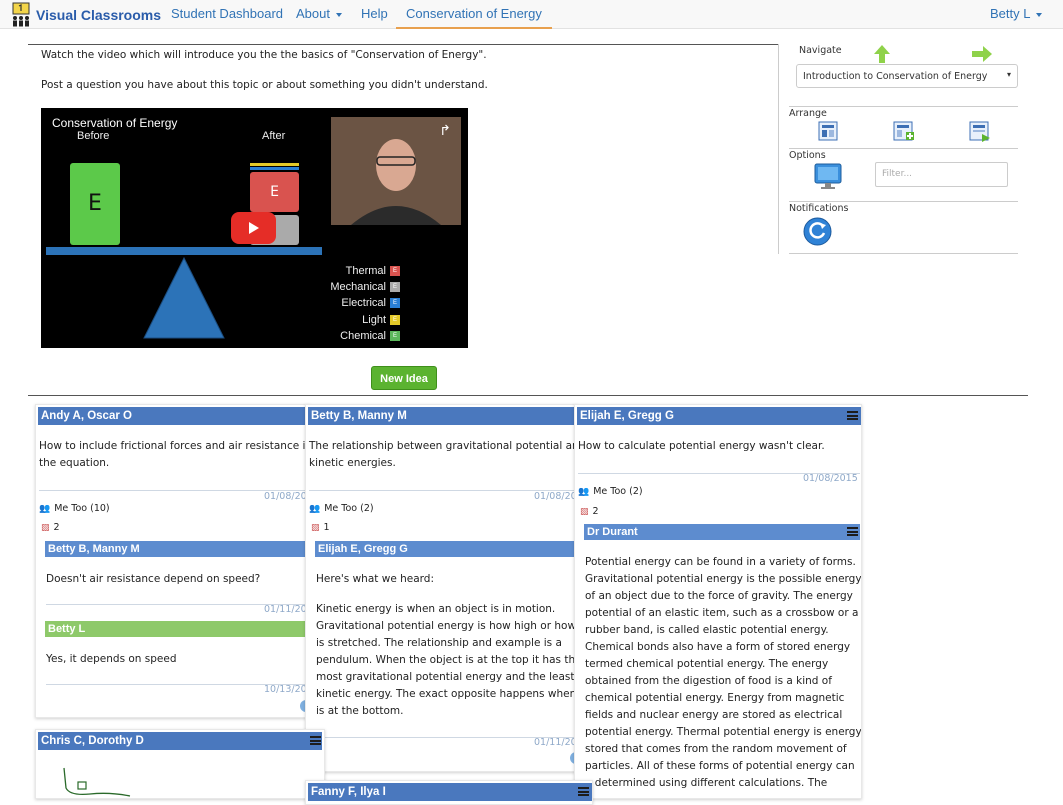 The image size is (1063, 805). I want to click on legend-chemical: Chemical E, so click(370, 336).